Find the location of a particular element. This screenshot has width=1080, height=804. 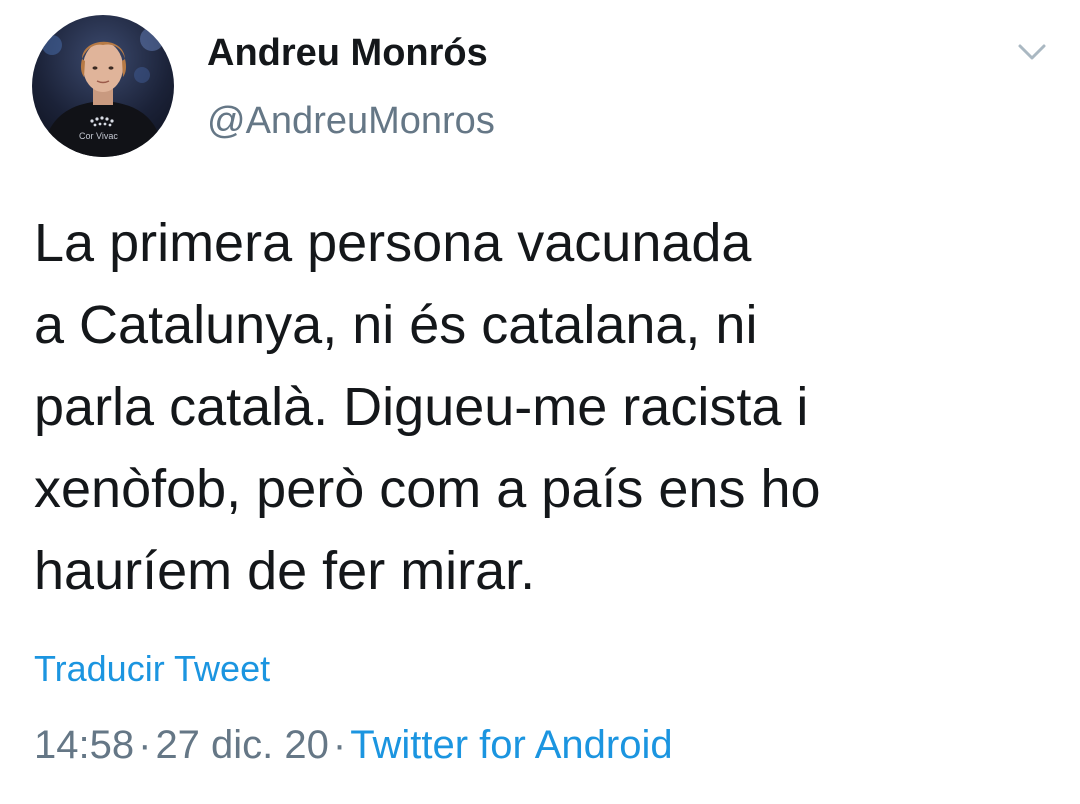

tweet-source-link: Twitter for Android is located at coordinates (511, 745).